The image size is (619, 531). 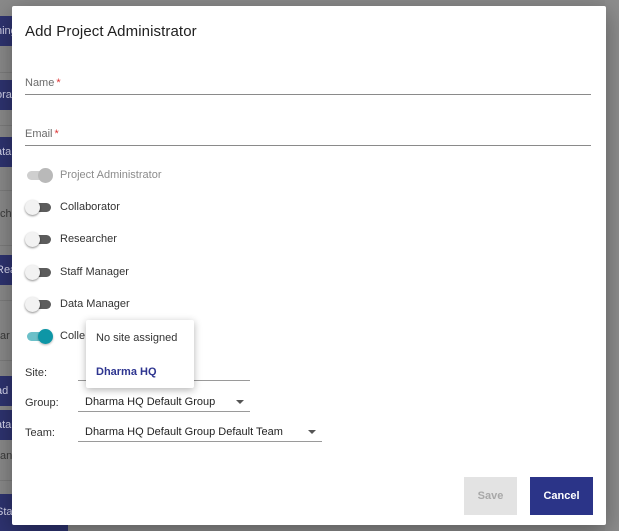 What do you see at coordinates (6, 456) in the screenshot?
I see `background-text: an` at bounding box center [6, 456].